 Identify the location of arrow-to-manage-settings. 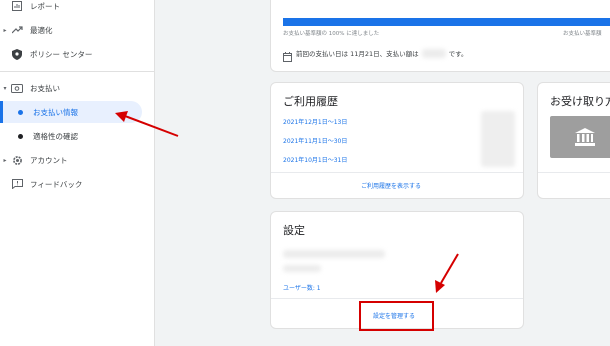
(447, 273).